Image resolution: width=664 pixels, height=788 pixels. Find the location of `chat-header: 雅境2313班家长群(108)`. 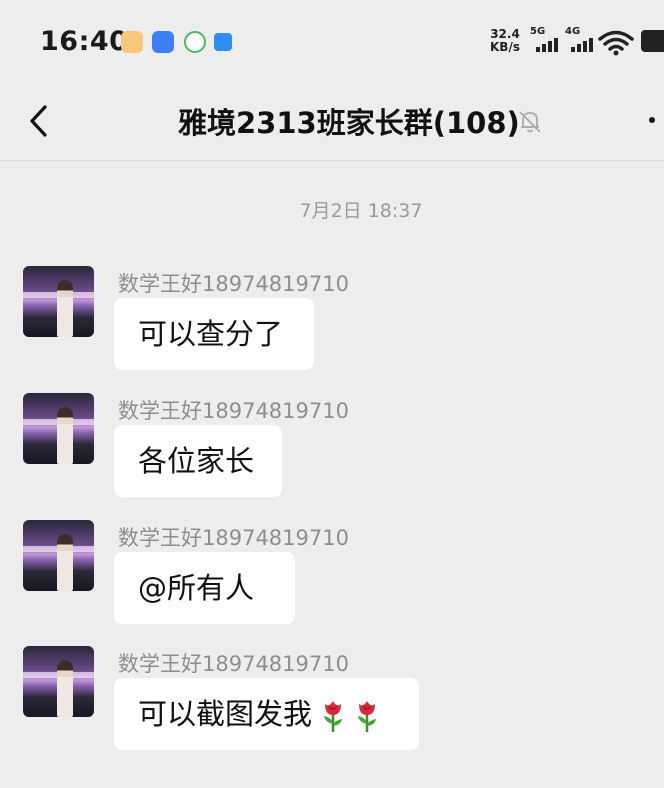

chat-header: 雅境2313班家长群(108) is located at coordinates (332, 122).